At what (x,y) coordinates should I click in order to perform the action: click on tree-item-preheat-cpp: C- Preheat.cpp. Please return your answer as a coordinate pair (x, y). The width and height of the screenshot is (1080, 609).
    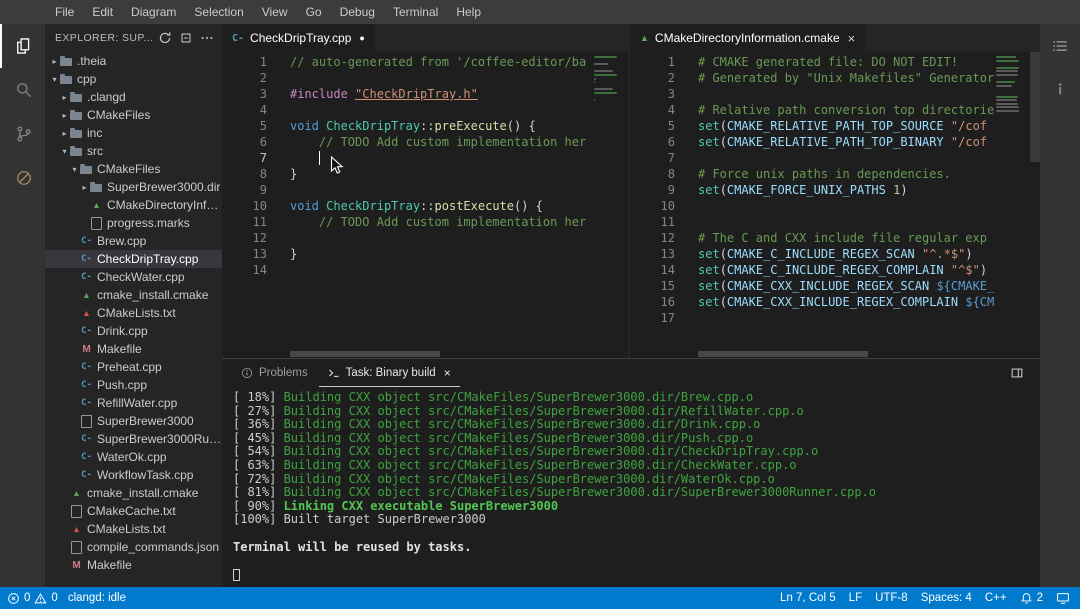
    Looking at the image, I should click on (133, 367).